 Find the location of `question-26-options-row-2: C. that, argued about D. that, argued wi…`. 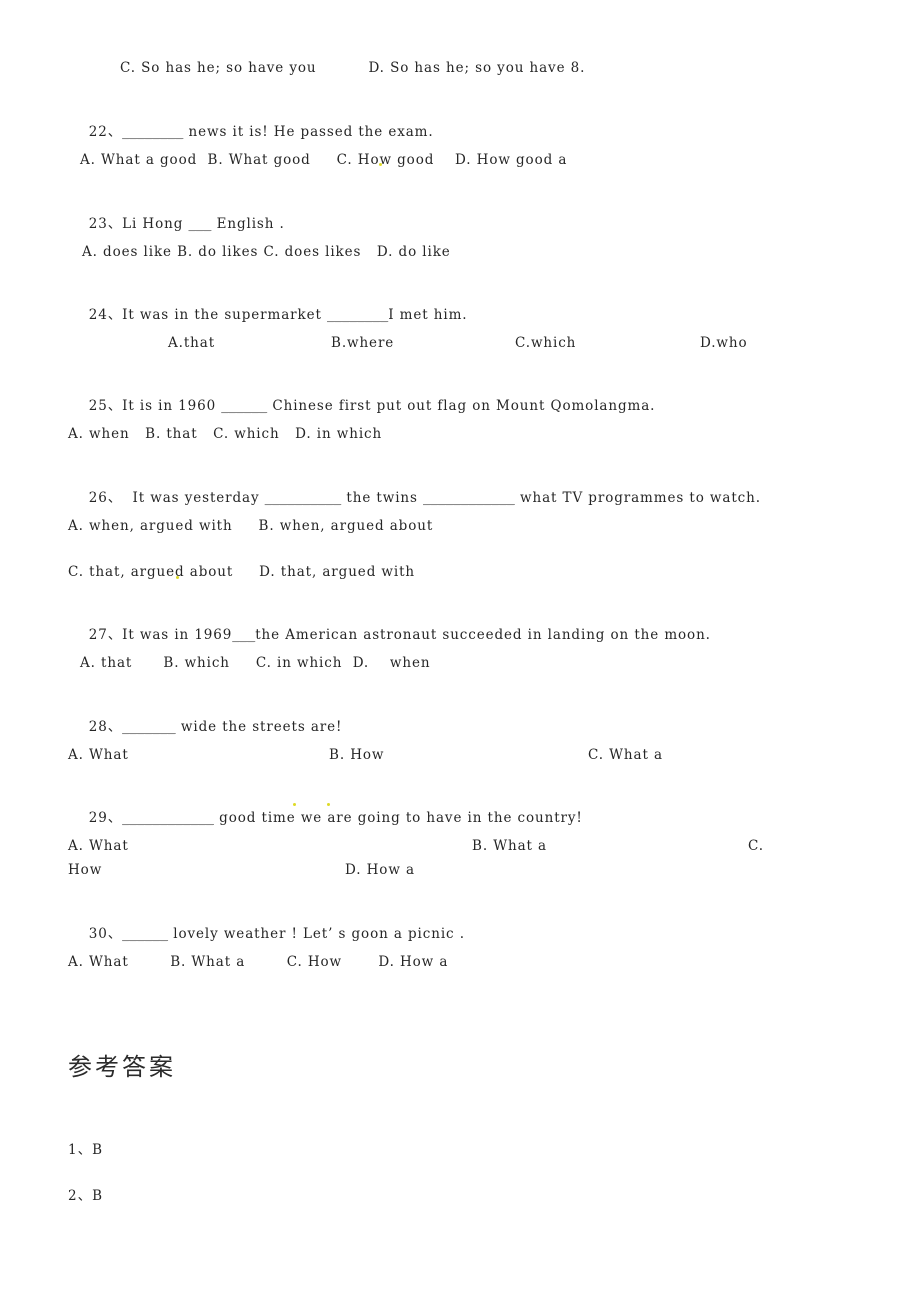

question-26-options-row-2: C. that, argued about D. that, argued wi… is located at coordinates (242, 572).